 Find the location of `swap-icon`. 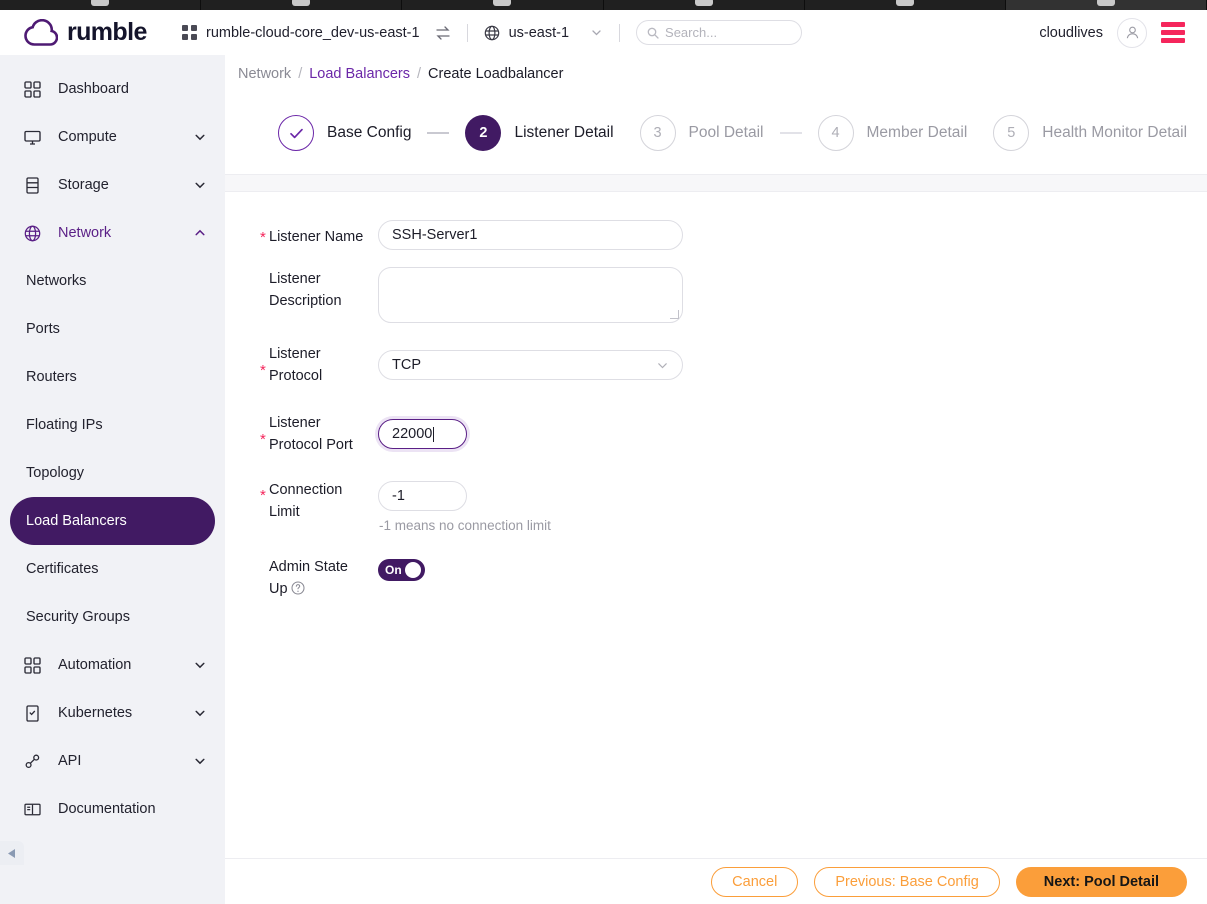

swap-icon is located at coordinates (443, 33).